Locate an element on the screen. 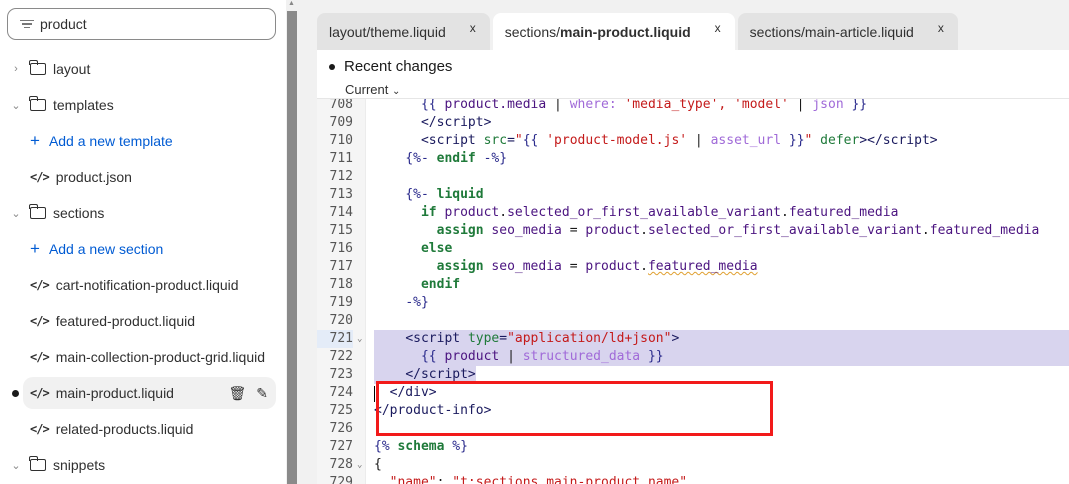 The height and width of the screenshot is (484, 1069). file-actions: 🗑 ✎ is located at coordinates (248, 393).